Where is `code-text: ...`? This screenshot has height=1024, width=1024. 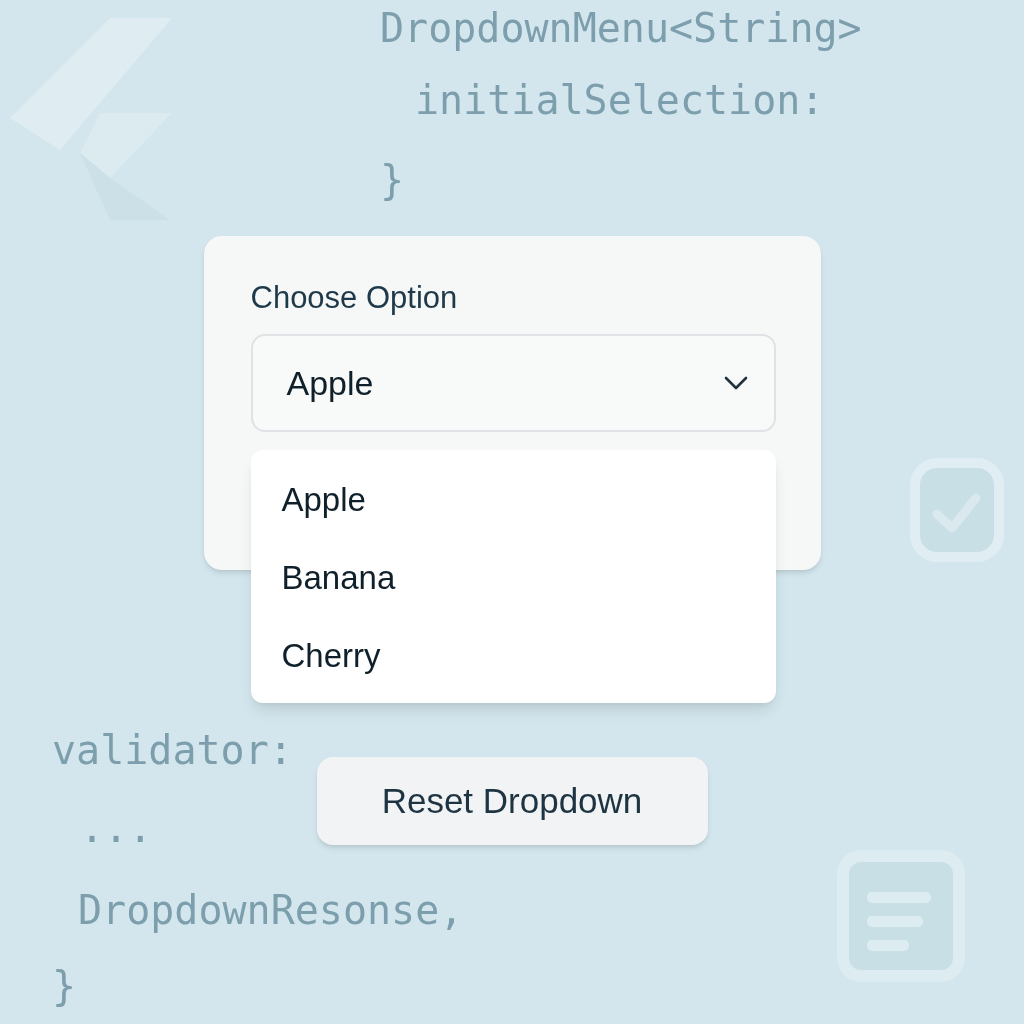 code-text: ... is located at coordinates (116, 828).